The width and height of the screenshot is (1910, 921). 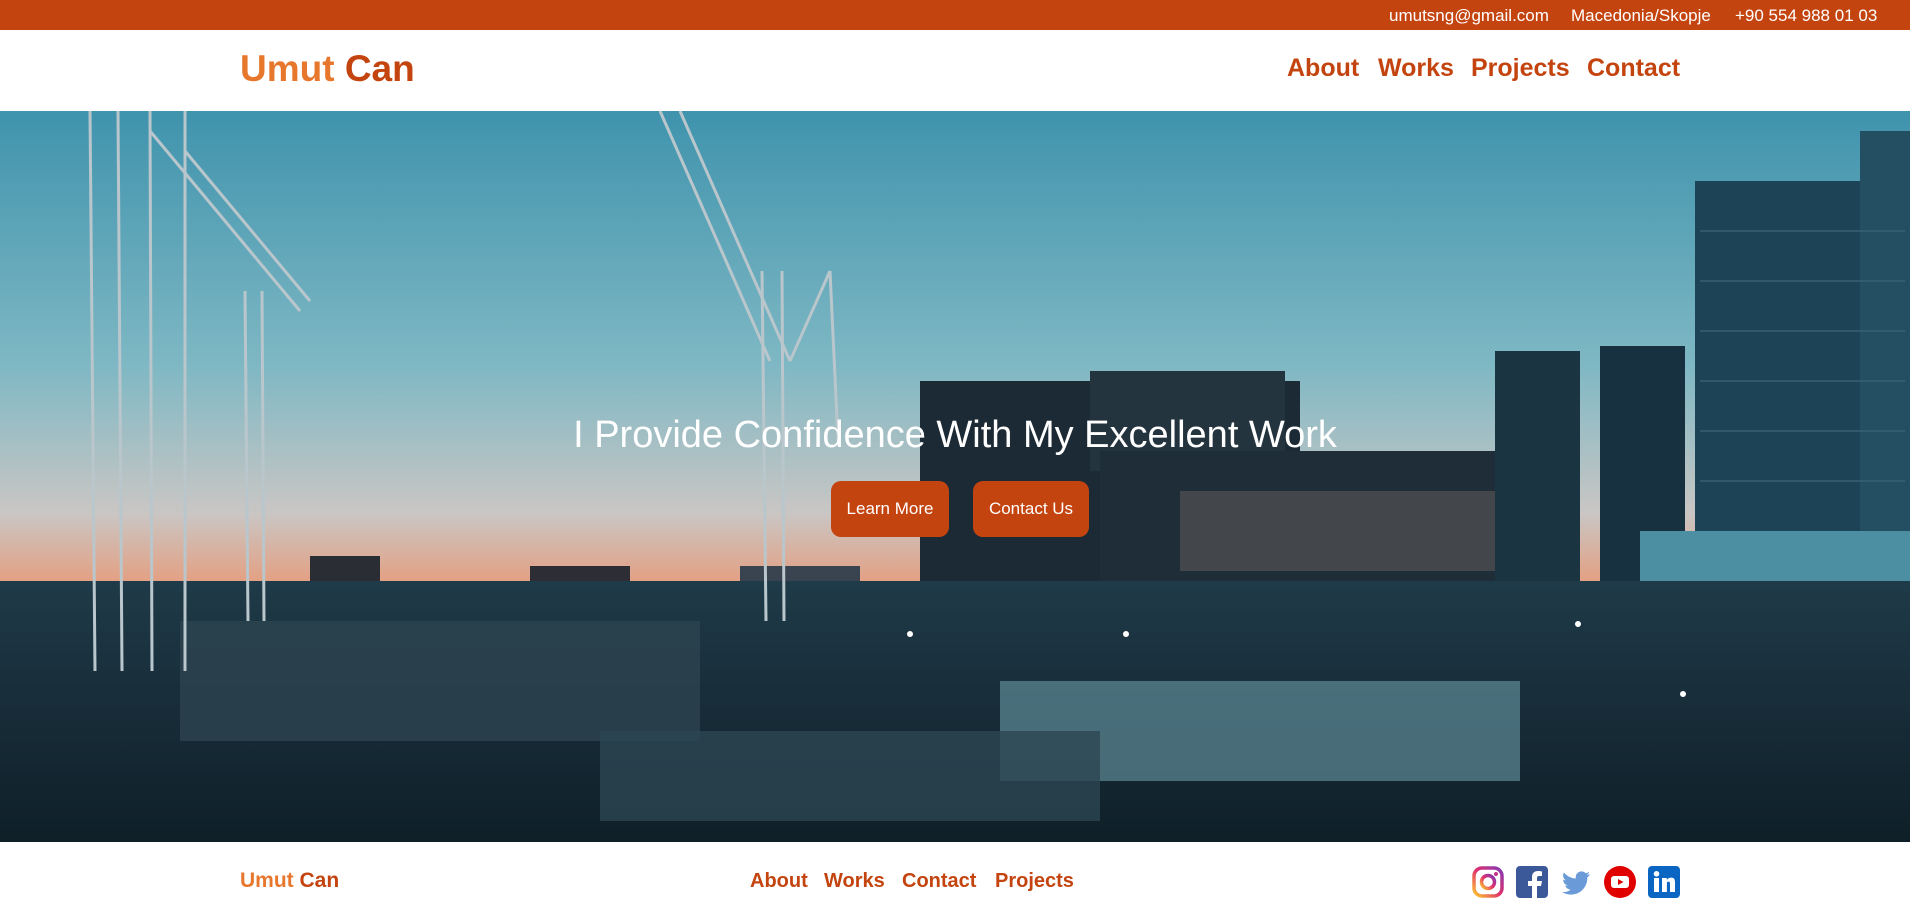 I want to click on footer-logo-last-name: Can, so click(x=319, y=880).